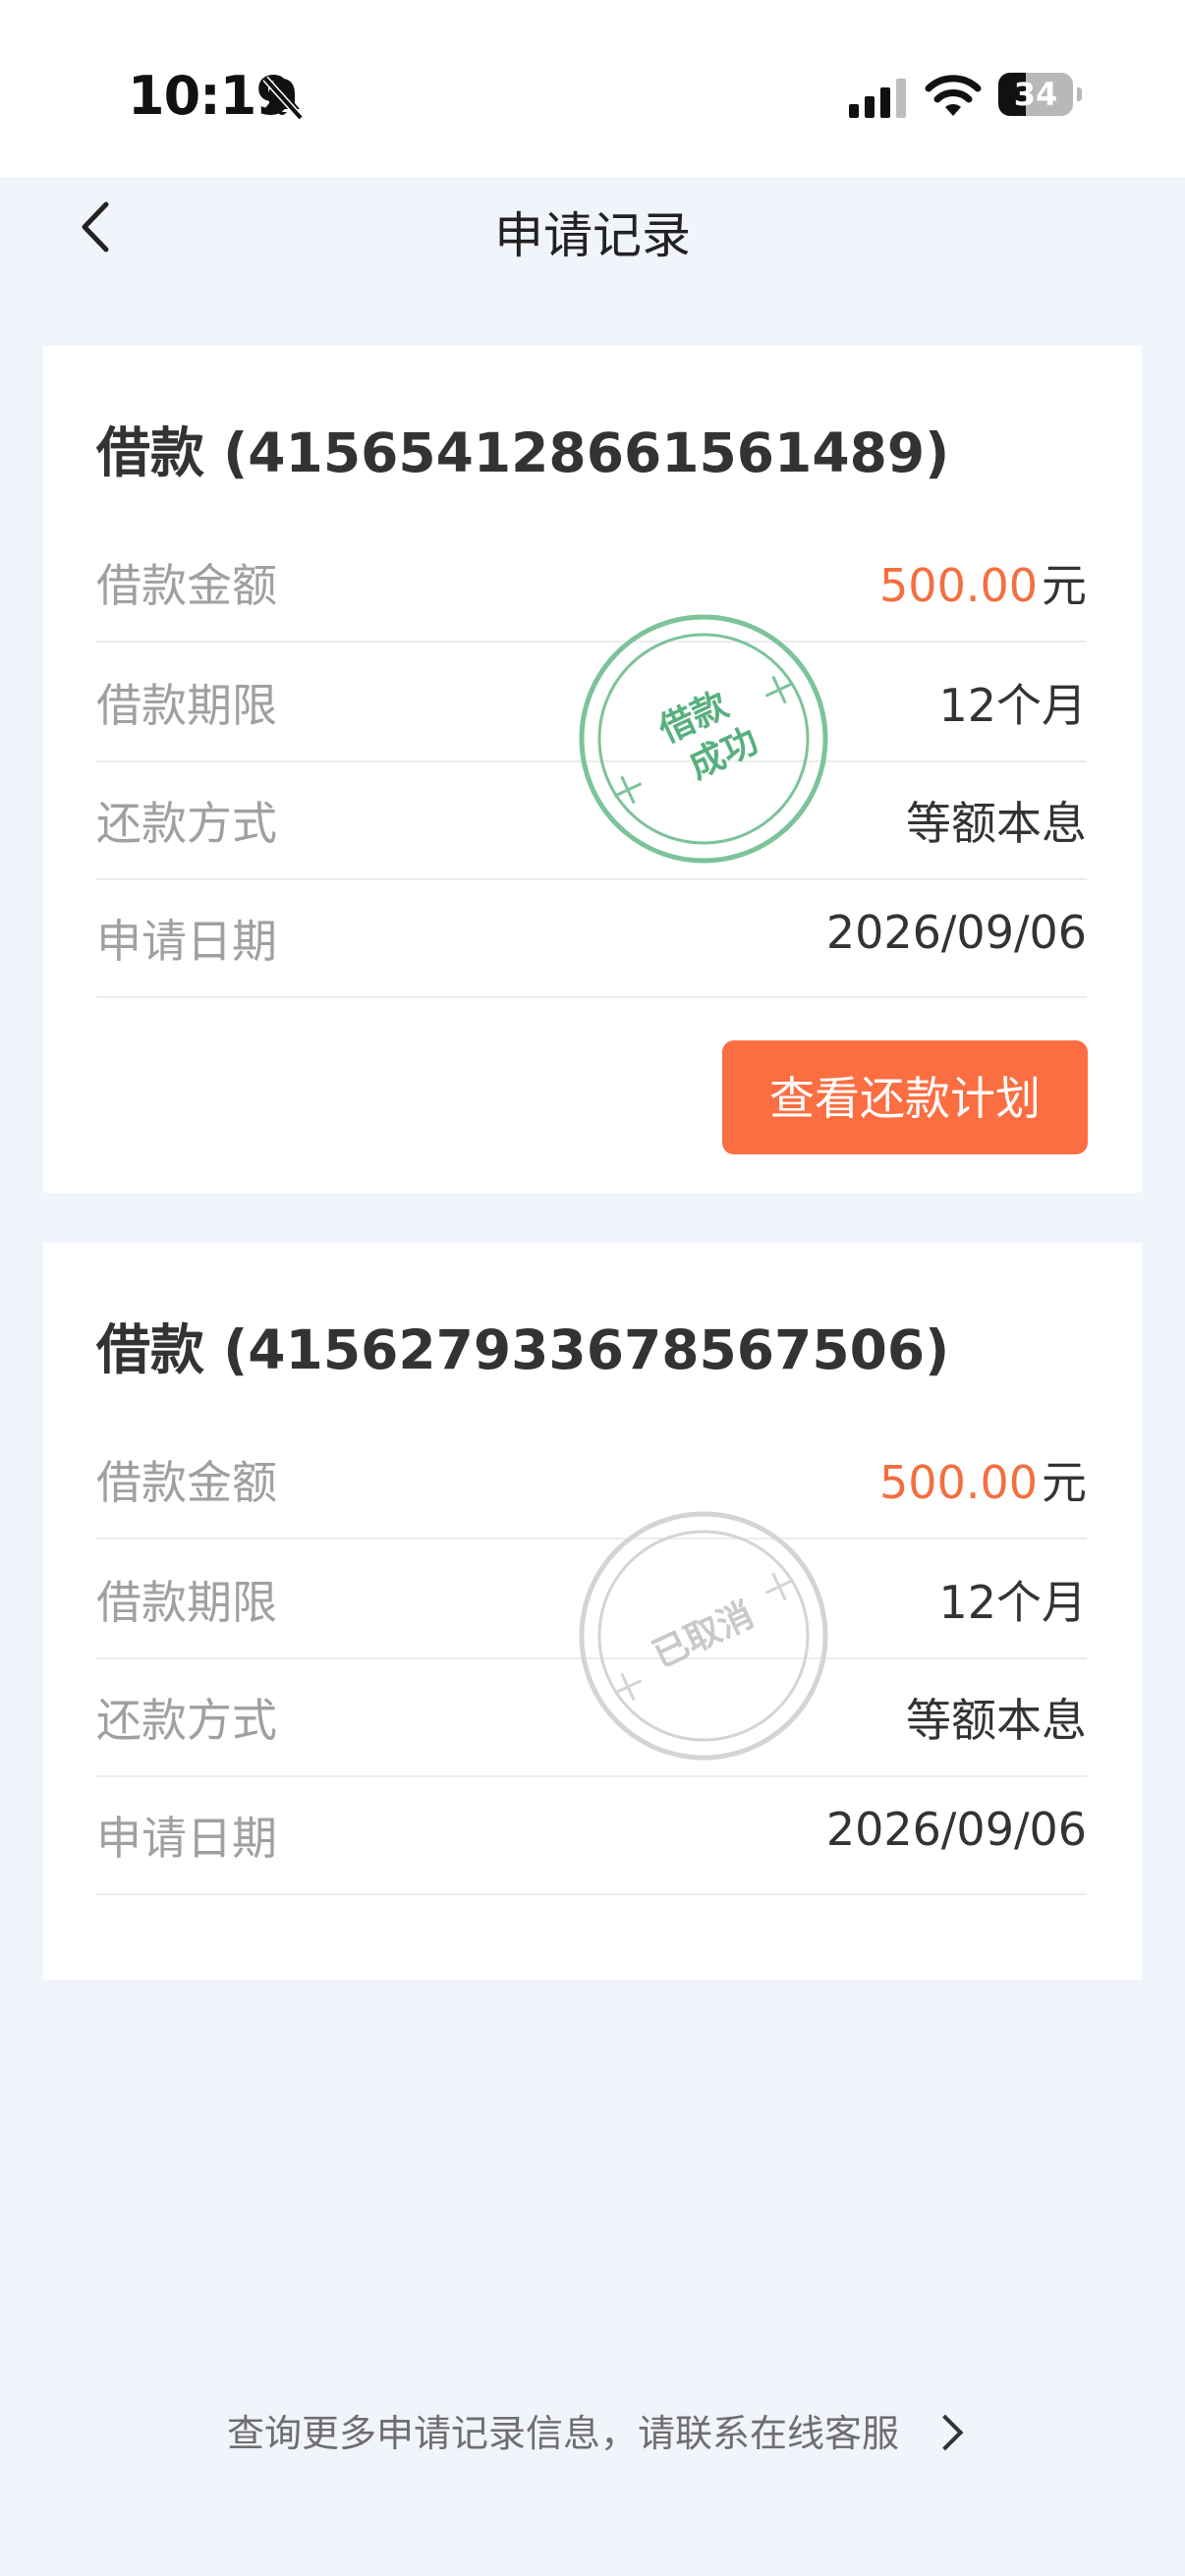  I want to click on battery-level: 34, so click(1035, 94).